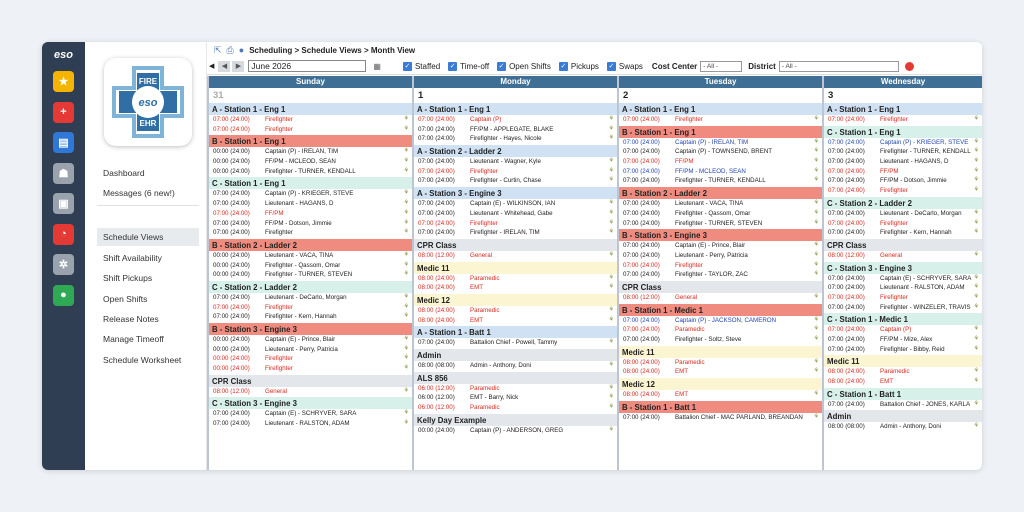  What do you see at coordinates (721, 66) in the screenshot?
I see `cost-center-select: - All -` at bounding box center [721, 66].